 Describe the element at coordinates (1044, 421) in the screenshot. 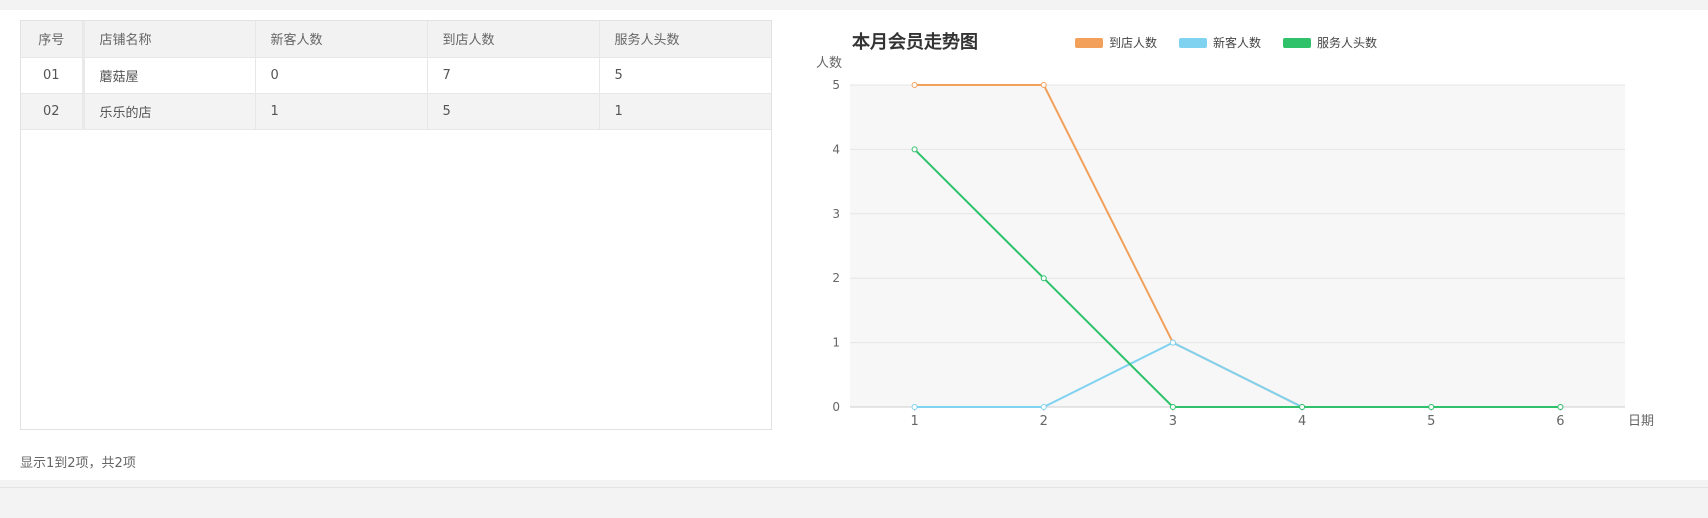

I see `x-tick-label: 2` at that location.